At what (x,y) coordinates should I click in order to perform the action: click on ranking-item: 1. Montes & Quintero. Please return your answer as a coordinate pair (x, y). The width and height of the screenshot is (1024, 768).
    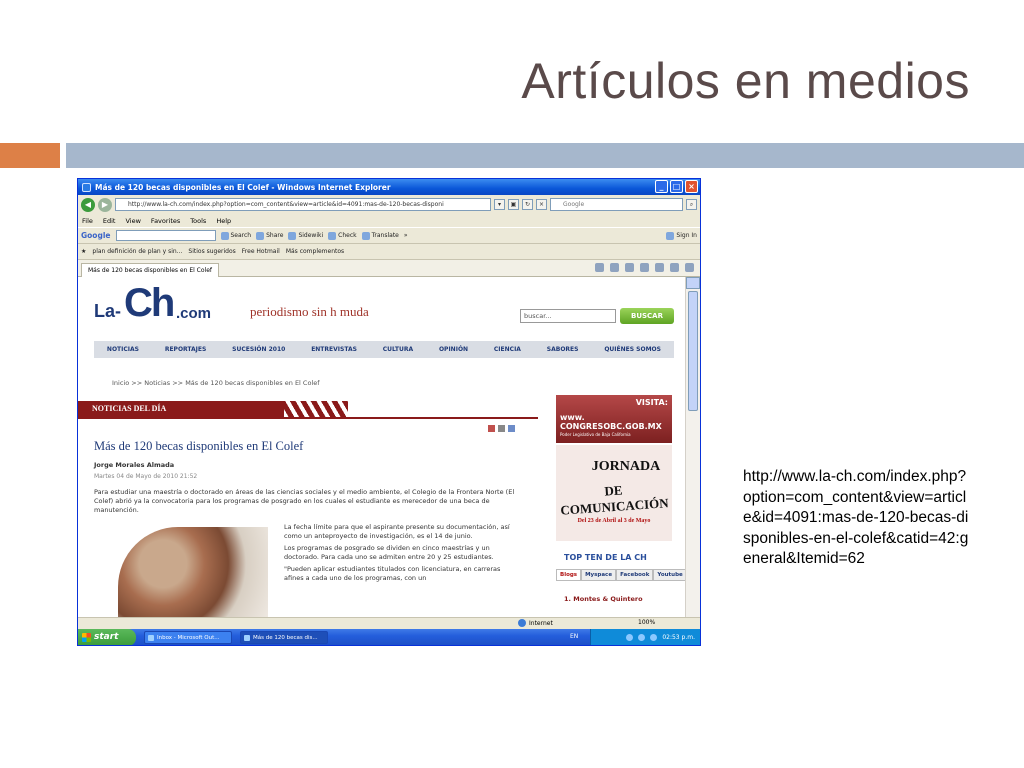
    Looking at the image, I should click on (603, 599).